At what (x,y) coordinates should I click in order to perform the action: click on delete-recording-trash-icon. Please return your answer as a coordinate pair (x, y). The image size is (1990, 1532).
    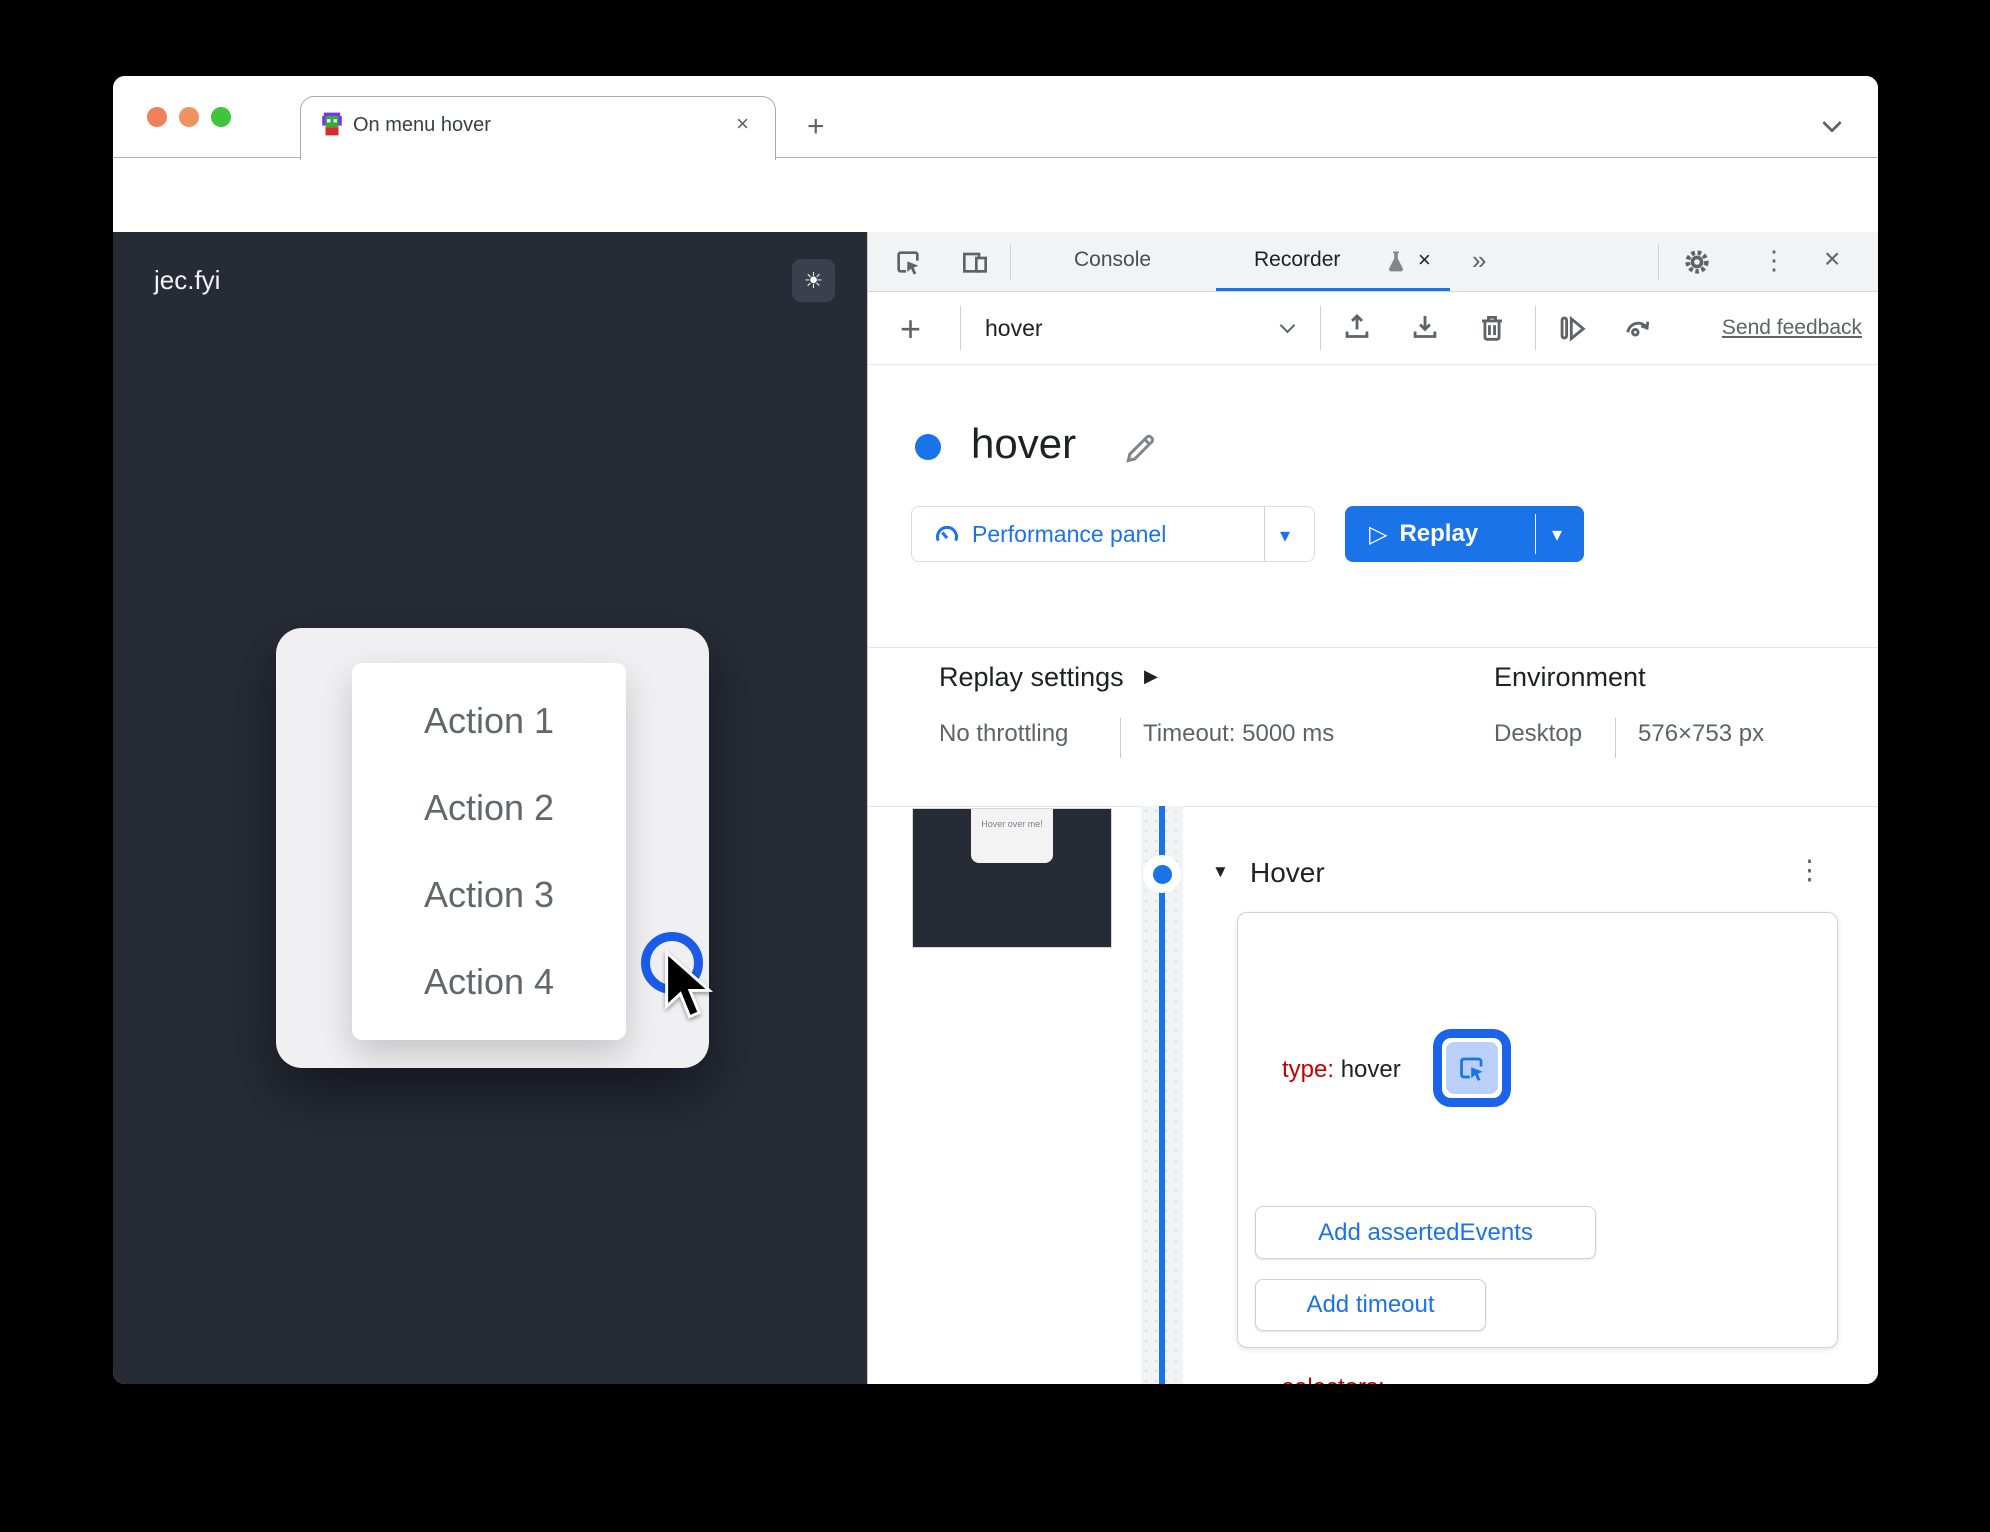
    Looking at the image, I should click on (1492, 328).